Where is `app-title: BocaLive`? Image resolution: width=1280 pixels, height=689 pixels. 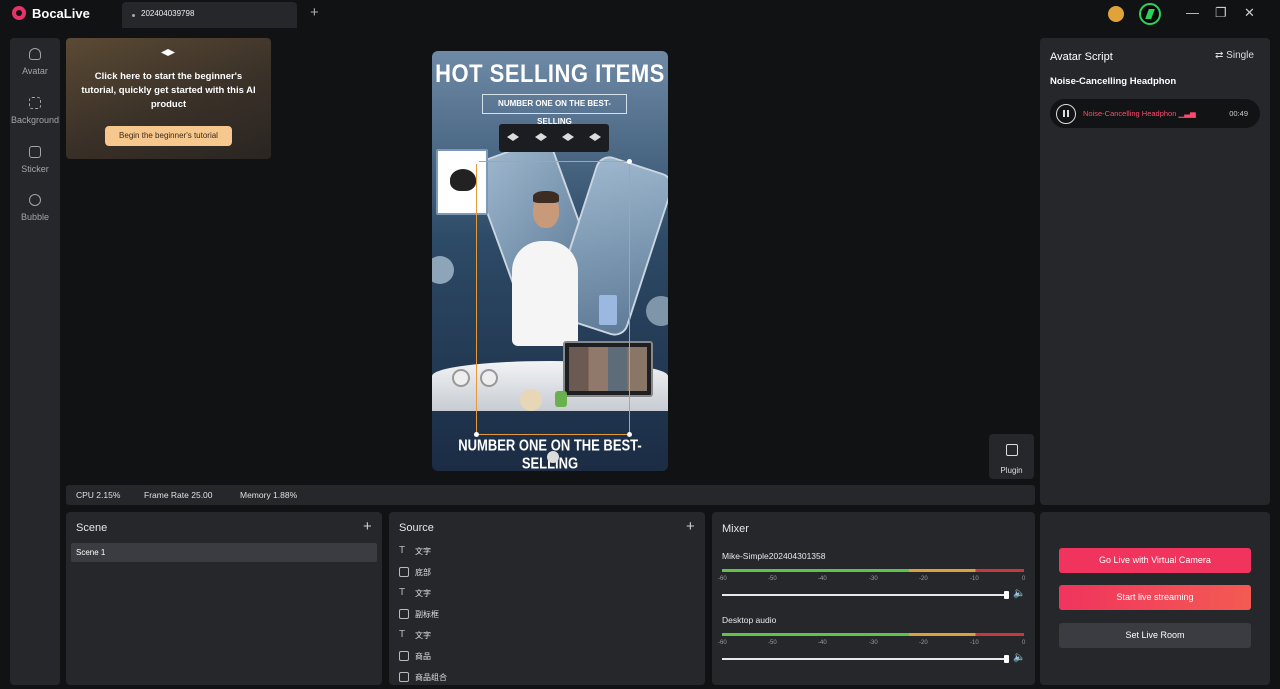 app-title: BocaLive is located at coordinates (61, 13).